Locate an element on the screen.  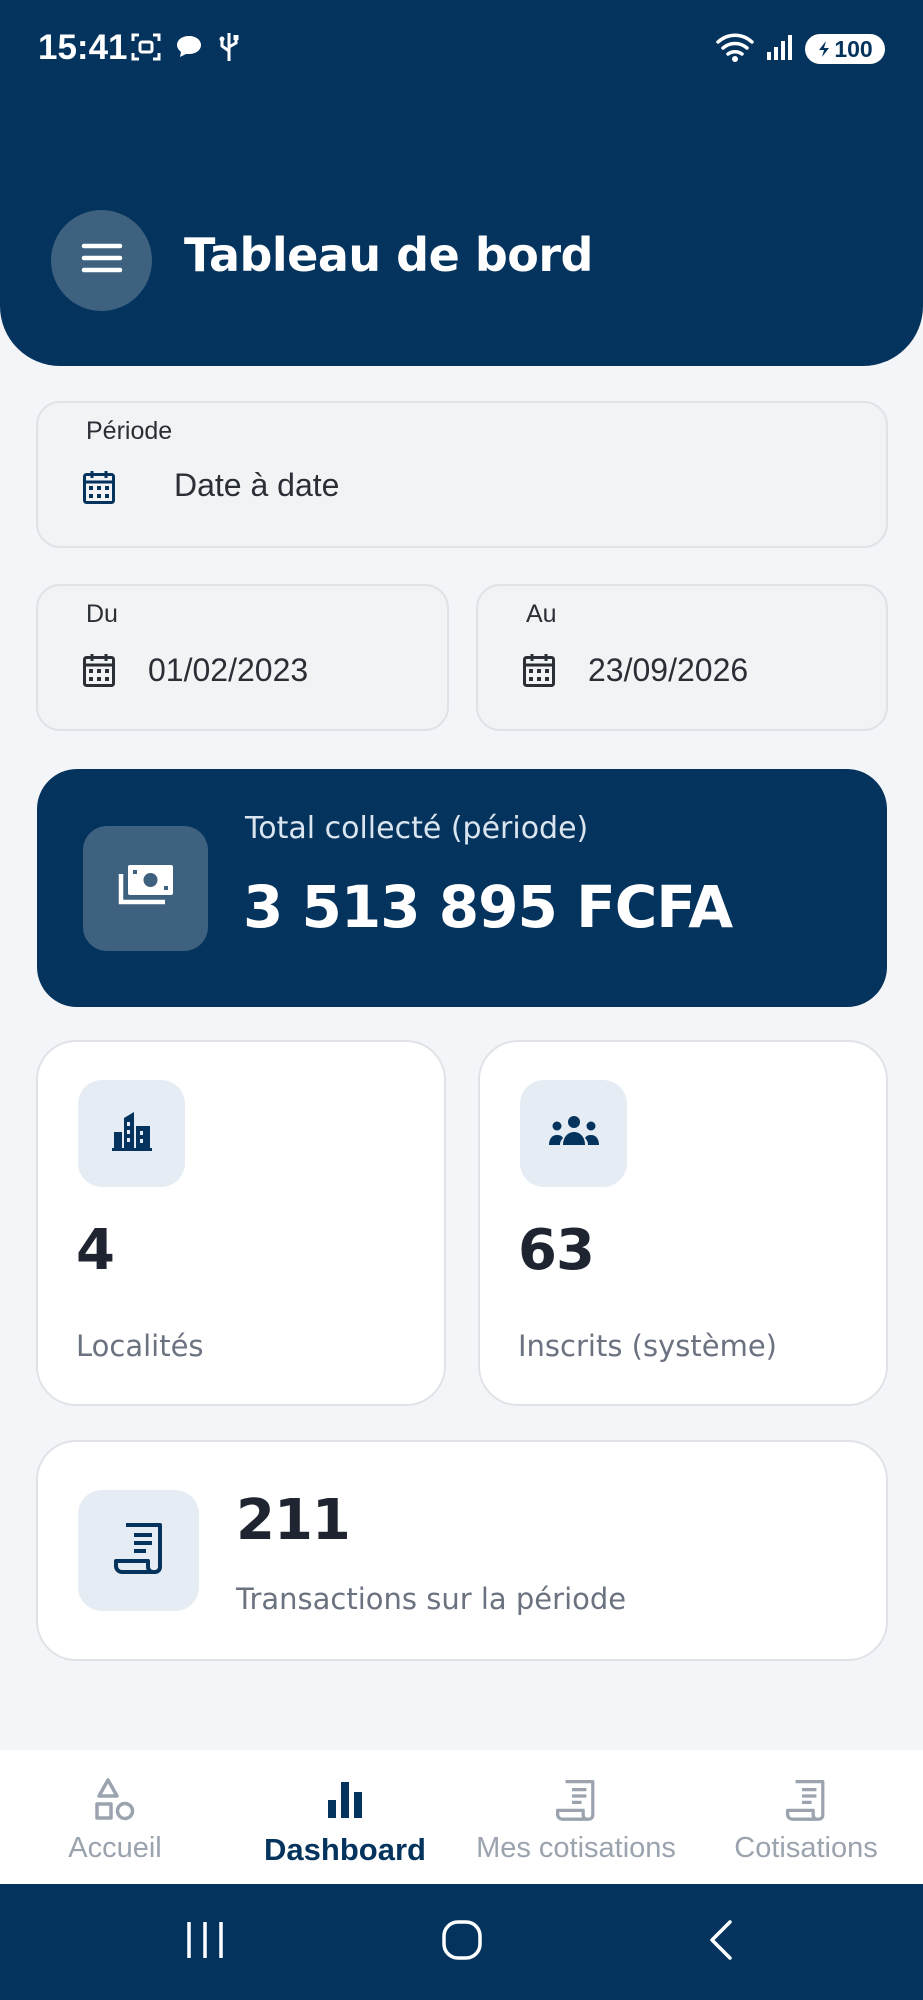
transactions-label: Transactions sur la période is located at coordinates (431, 1599).